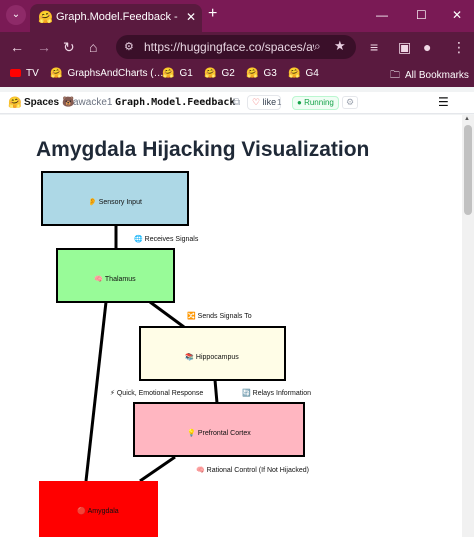 This screenshot has height=537, width=474. What do you see at coordinates (15, 73) in the screenshot?
I see `youtube-icon` at bounding box center [15, 73].